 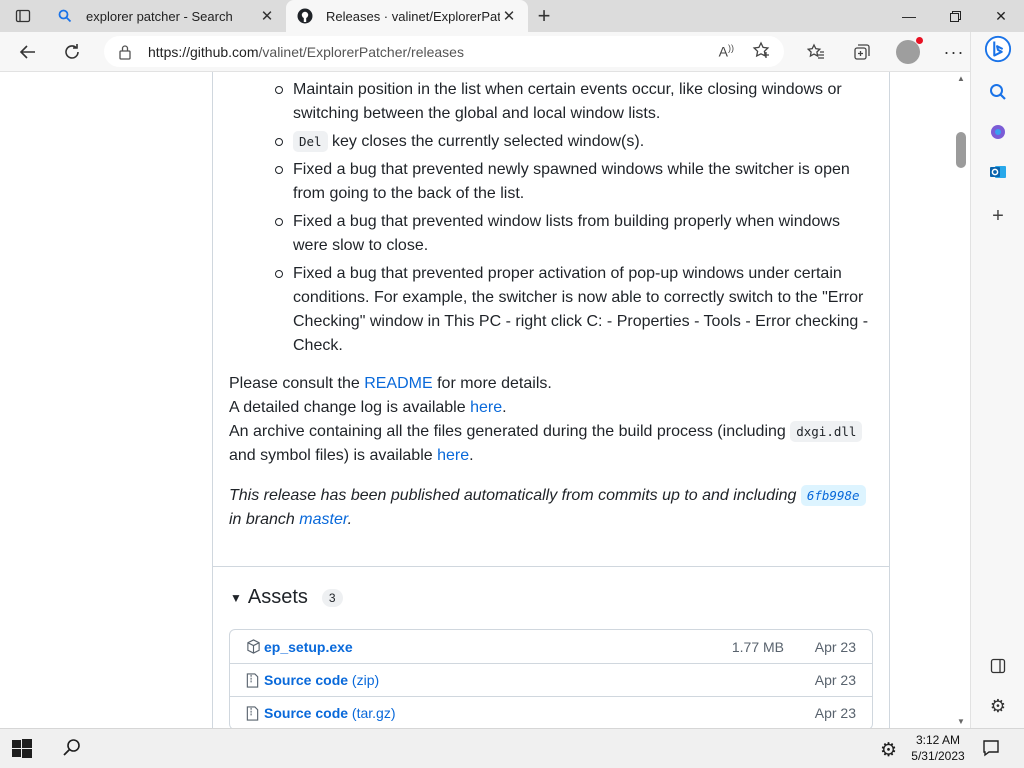 I want to click on minimize-icon: —, so click(x=909, y=16).